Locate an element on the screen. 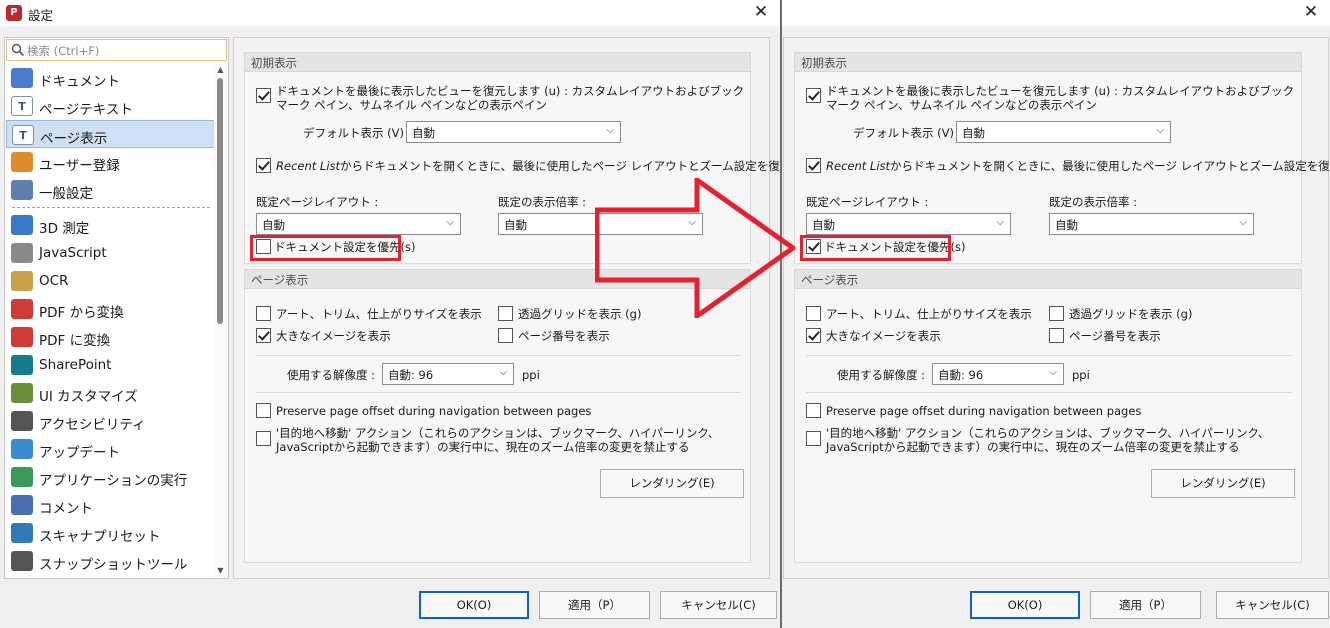 The height and width of the screenshot is (628, 1330). nav-item: アプリケーションの実行 is located at coordinates (111, 477).